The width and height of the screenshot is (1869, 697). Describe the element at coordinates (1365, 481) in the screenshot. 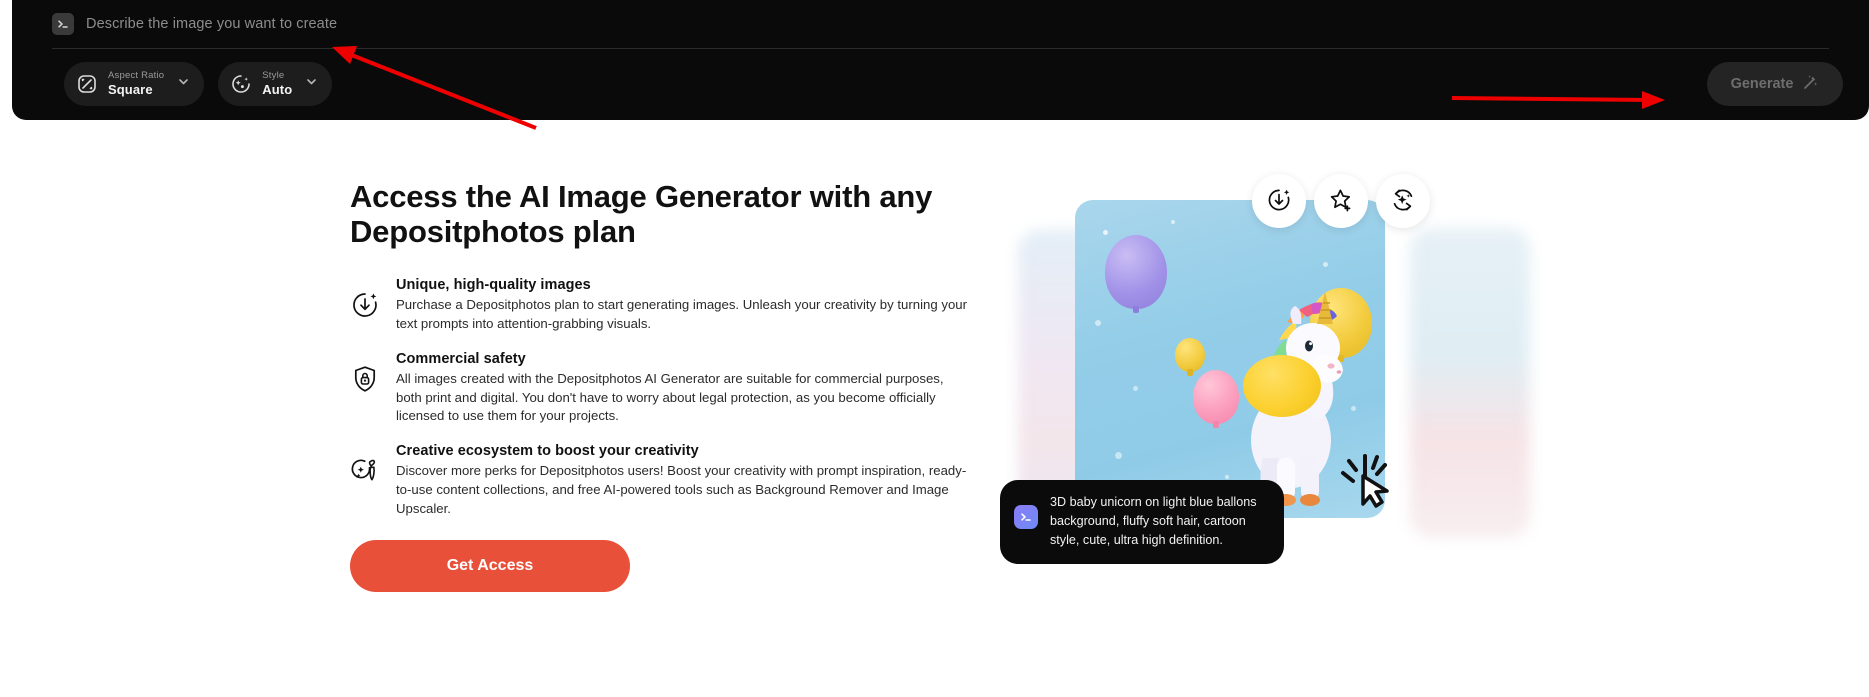

I see `click-cursor-icon` at that location.